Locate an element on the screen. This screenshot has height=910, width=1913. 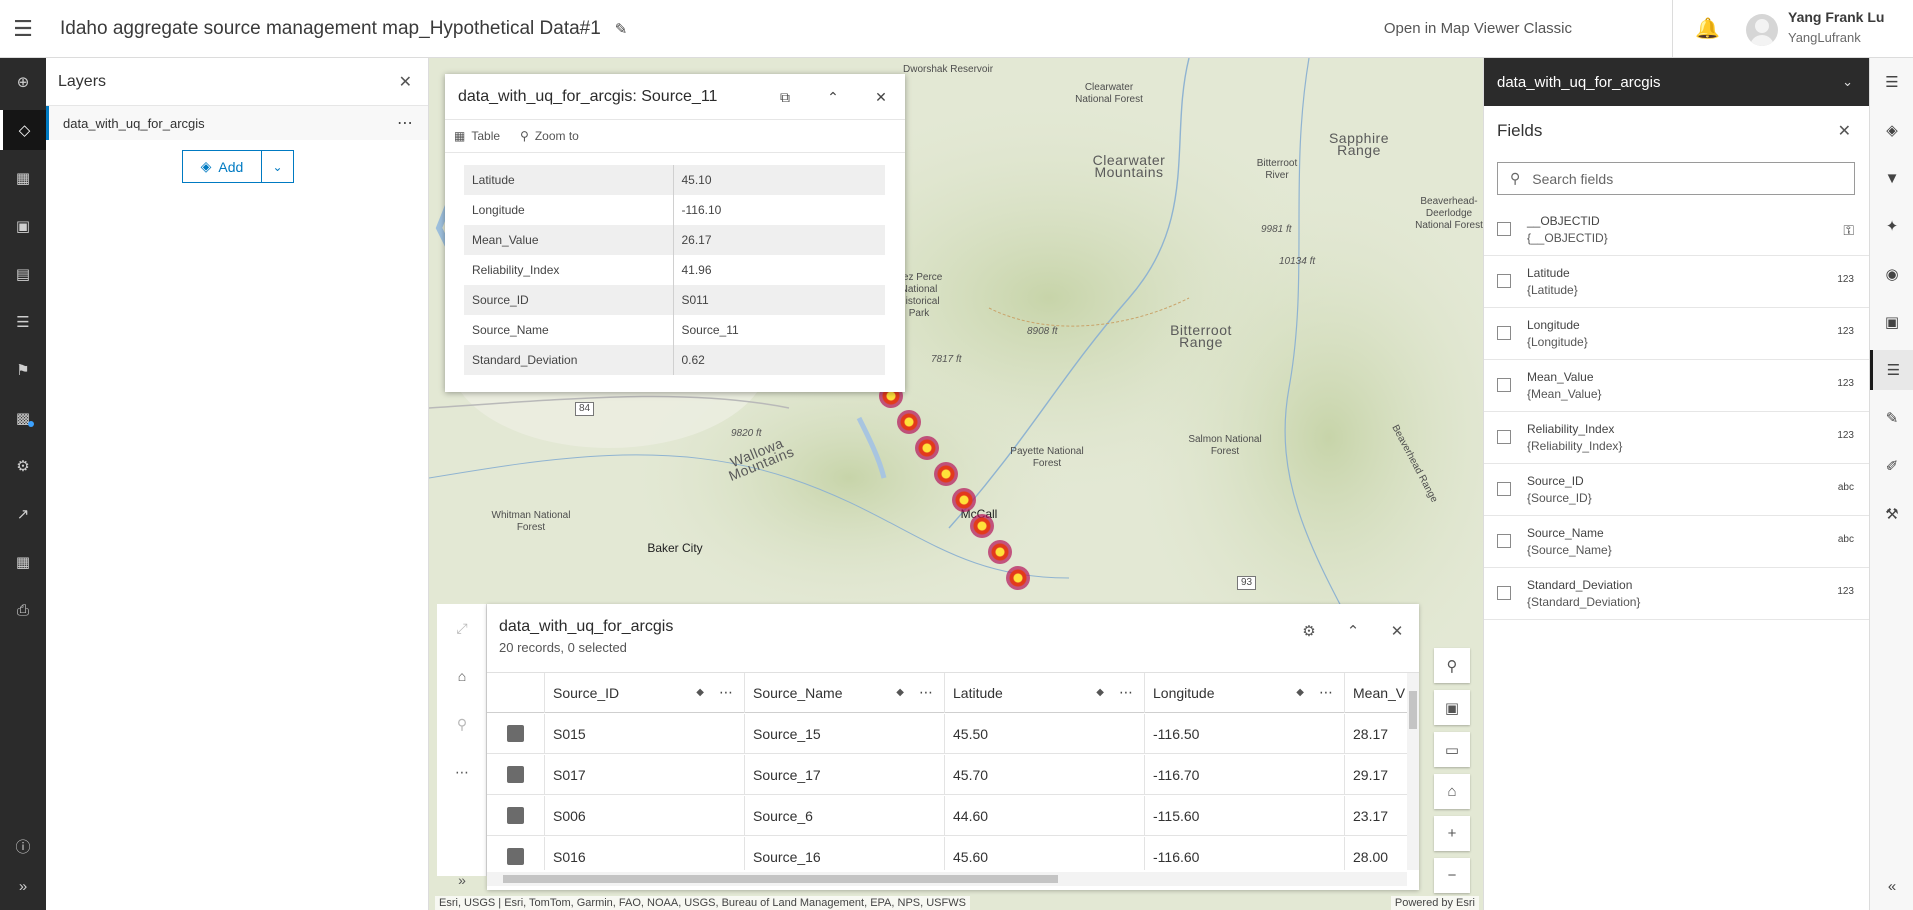
share-icon: ↗ is located at coordinates (23, 514).